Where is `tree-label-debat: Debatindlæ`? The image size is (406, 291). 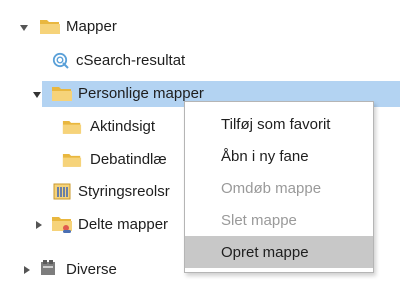
tree-label-debat: Debatindlæ is located at coordinates (128, 159).